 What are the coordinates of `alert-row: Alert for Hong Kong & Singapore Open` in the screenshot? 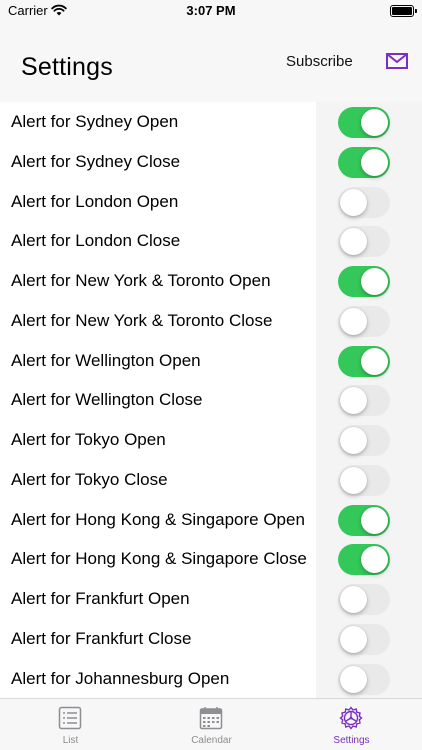 It's located at (211, 520).